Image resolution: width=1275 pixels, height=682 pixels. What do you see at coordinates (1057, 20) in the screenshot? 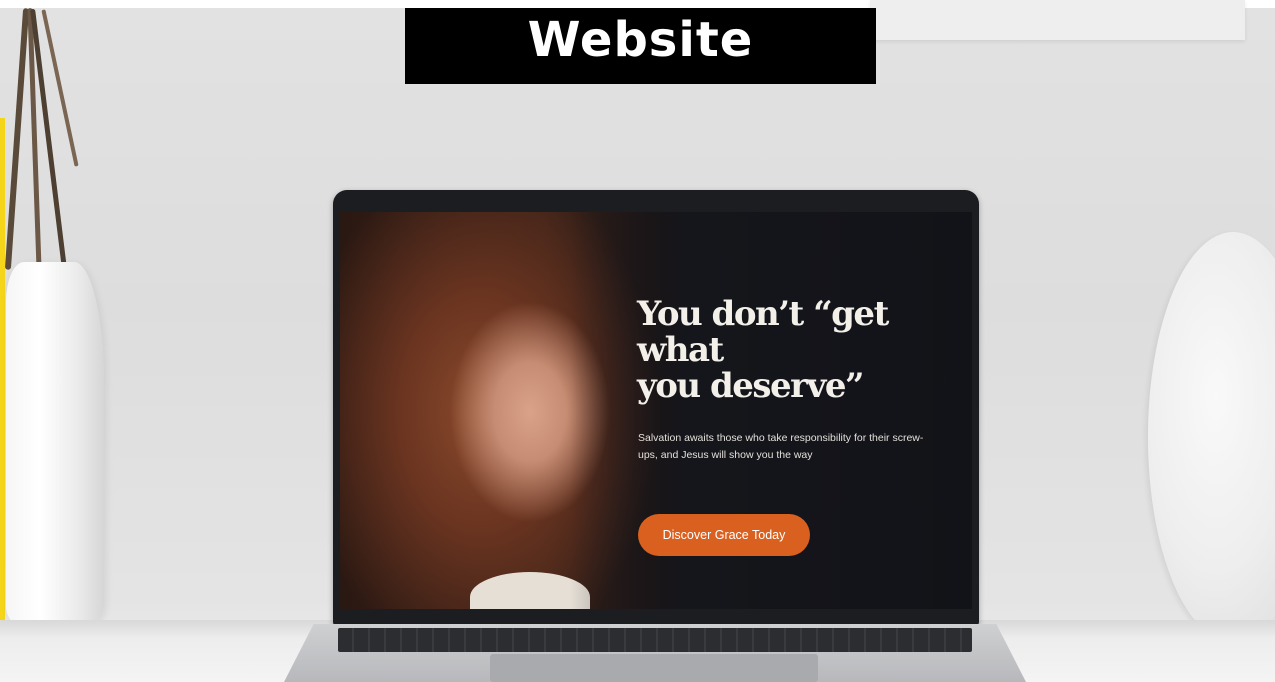
I see `wall-picture-frame` at bounding box center [1057, 20].